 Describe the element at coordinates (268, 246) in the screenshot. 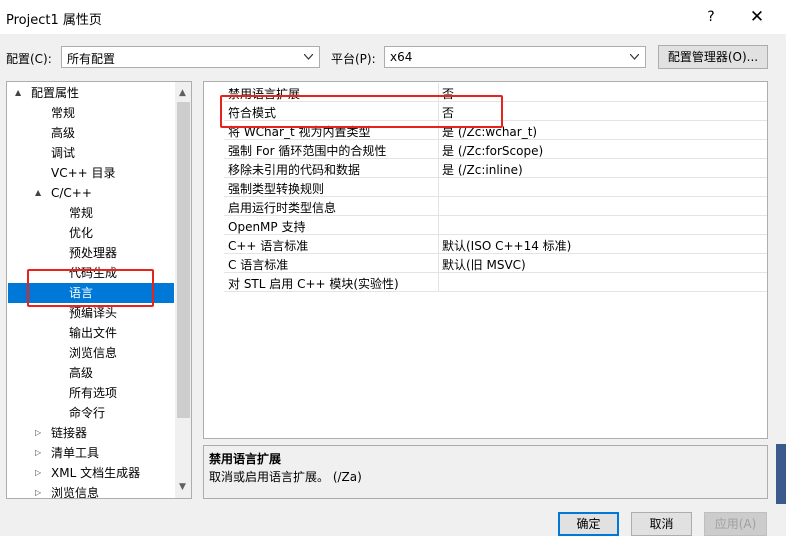

I see `property-name: C++ 语言标准` at that location.